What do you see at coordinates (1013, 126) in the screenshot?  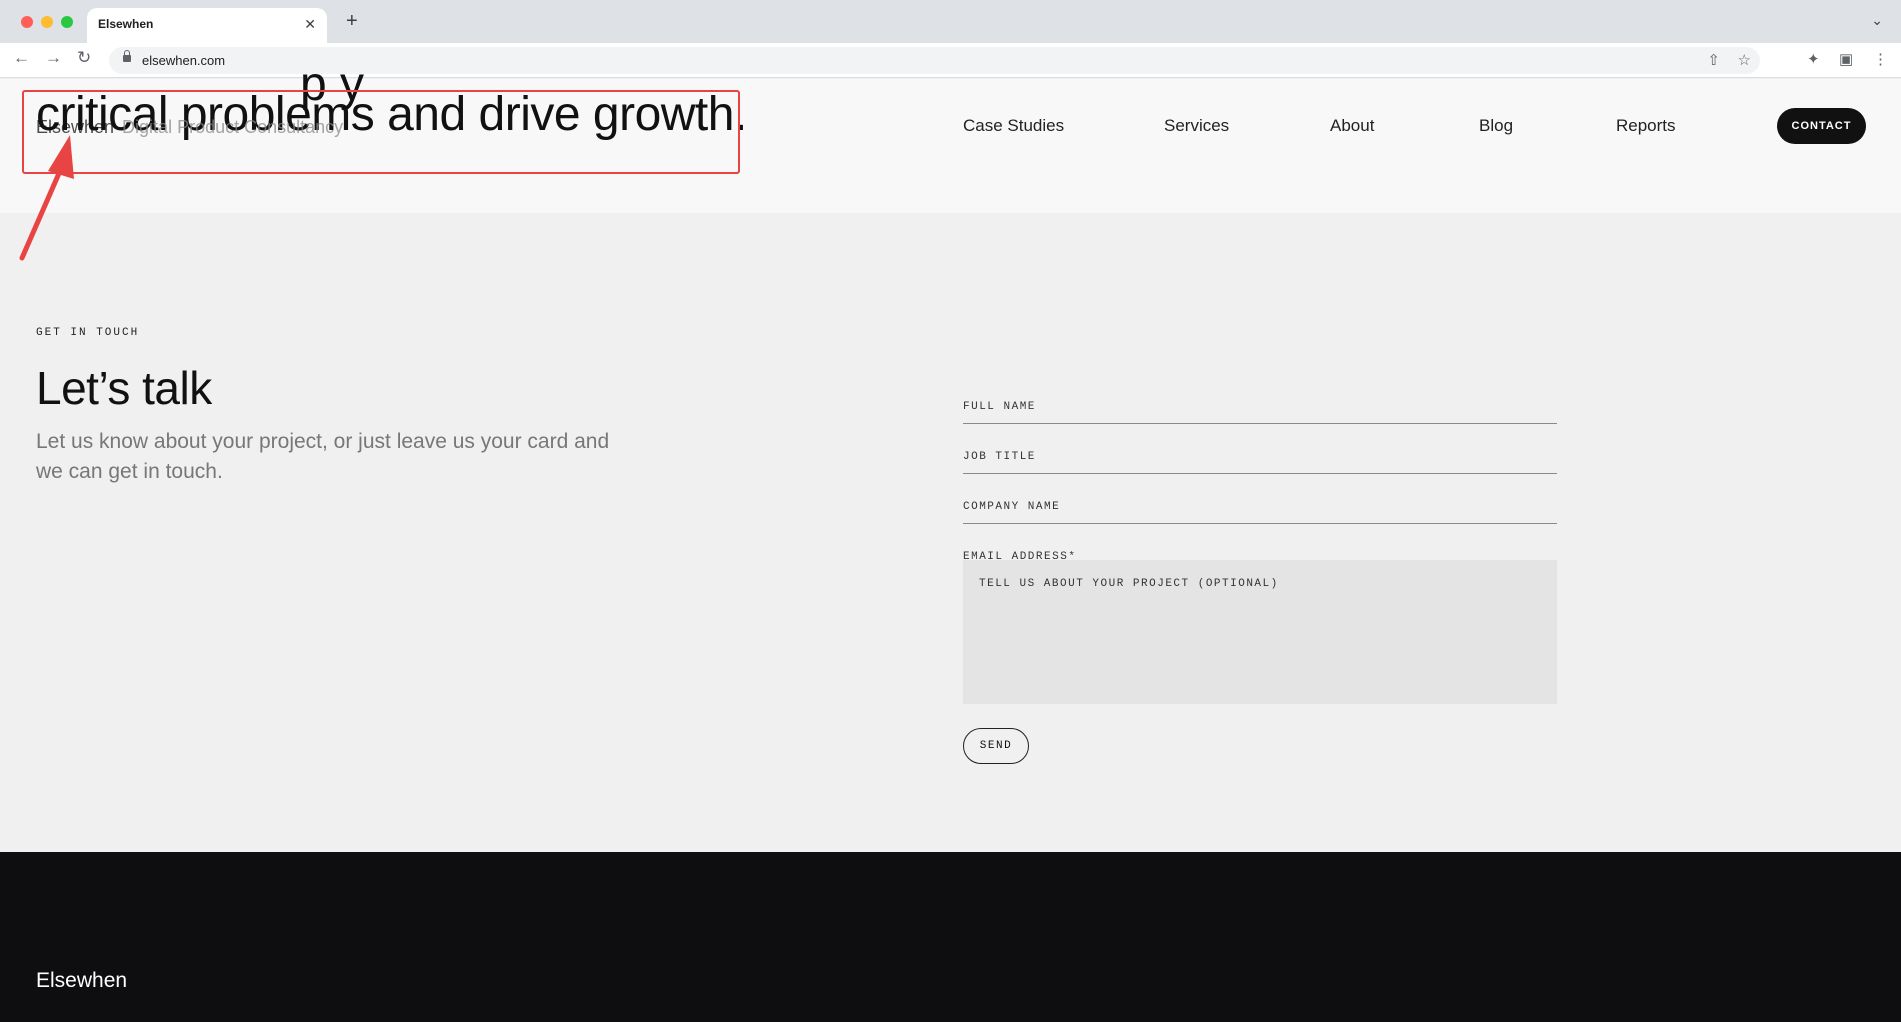 I see `nav-case-studies: Case Studies` at bounding box center [1013, 126].